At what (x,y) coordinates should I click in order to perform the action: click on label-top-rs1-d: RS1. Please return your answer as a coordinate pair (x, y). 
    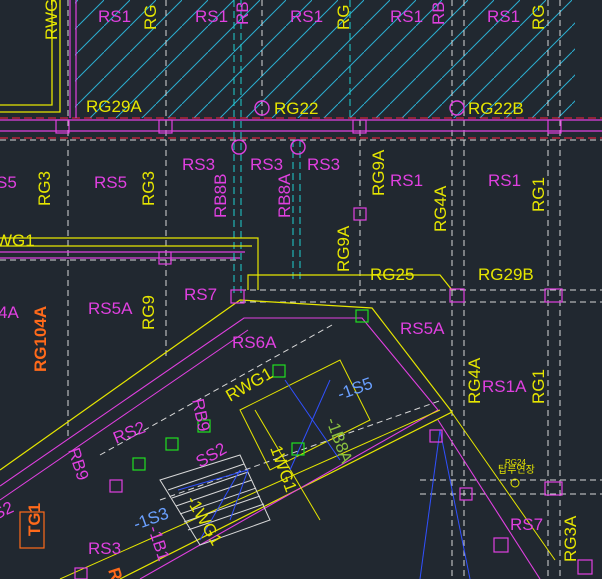
    Looking at the image, I should click on (406, 16).